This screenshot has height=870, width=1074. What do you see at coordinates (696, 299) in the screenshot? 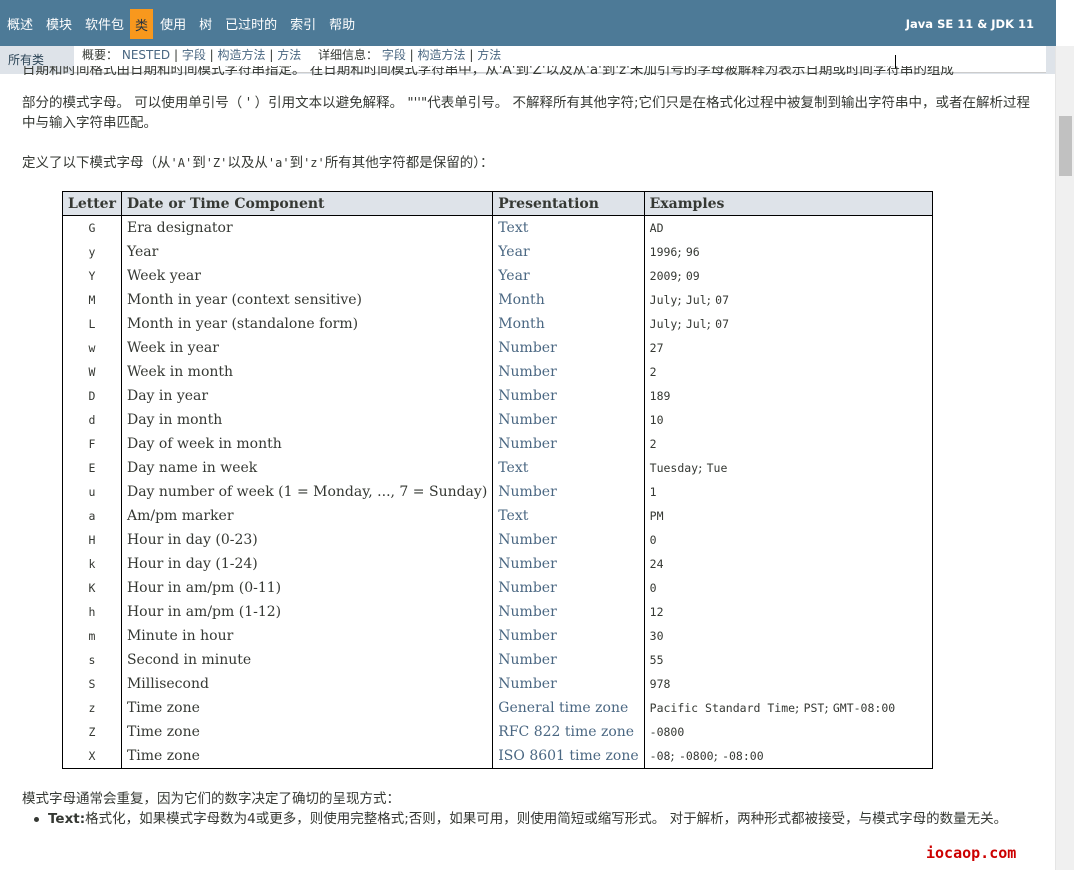
I see `example-value: Jul` at bounding box center [696, 299].